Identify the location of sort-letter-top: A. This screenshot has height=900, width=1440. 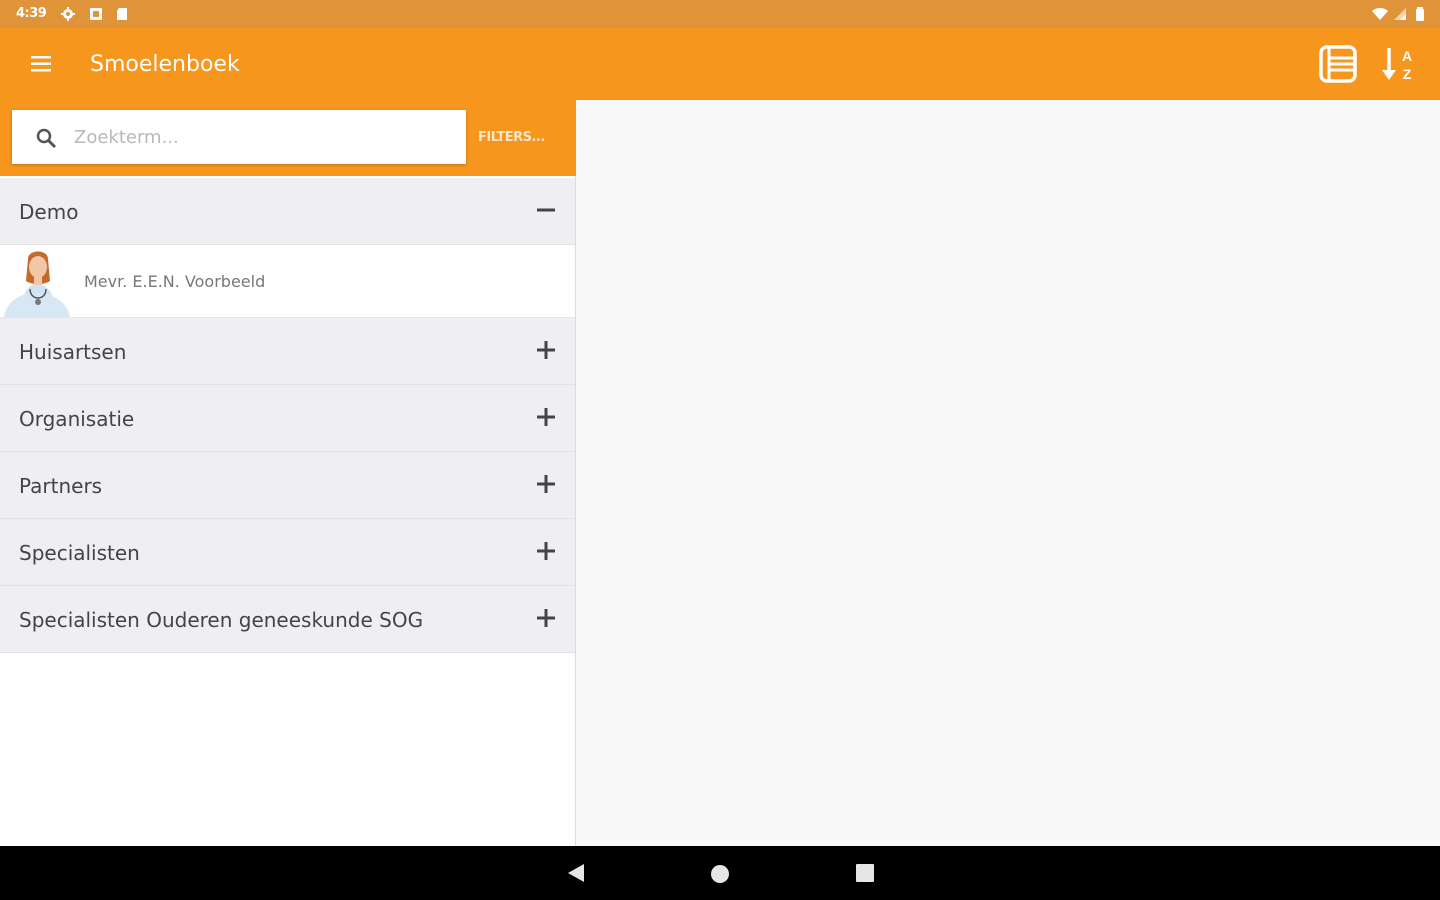
(1407, 56).